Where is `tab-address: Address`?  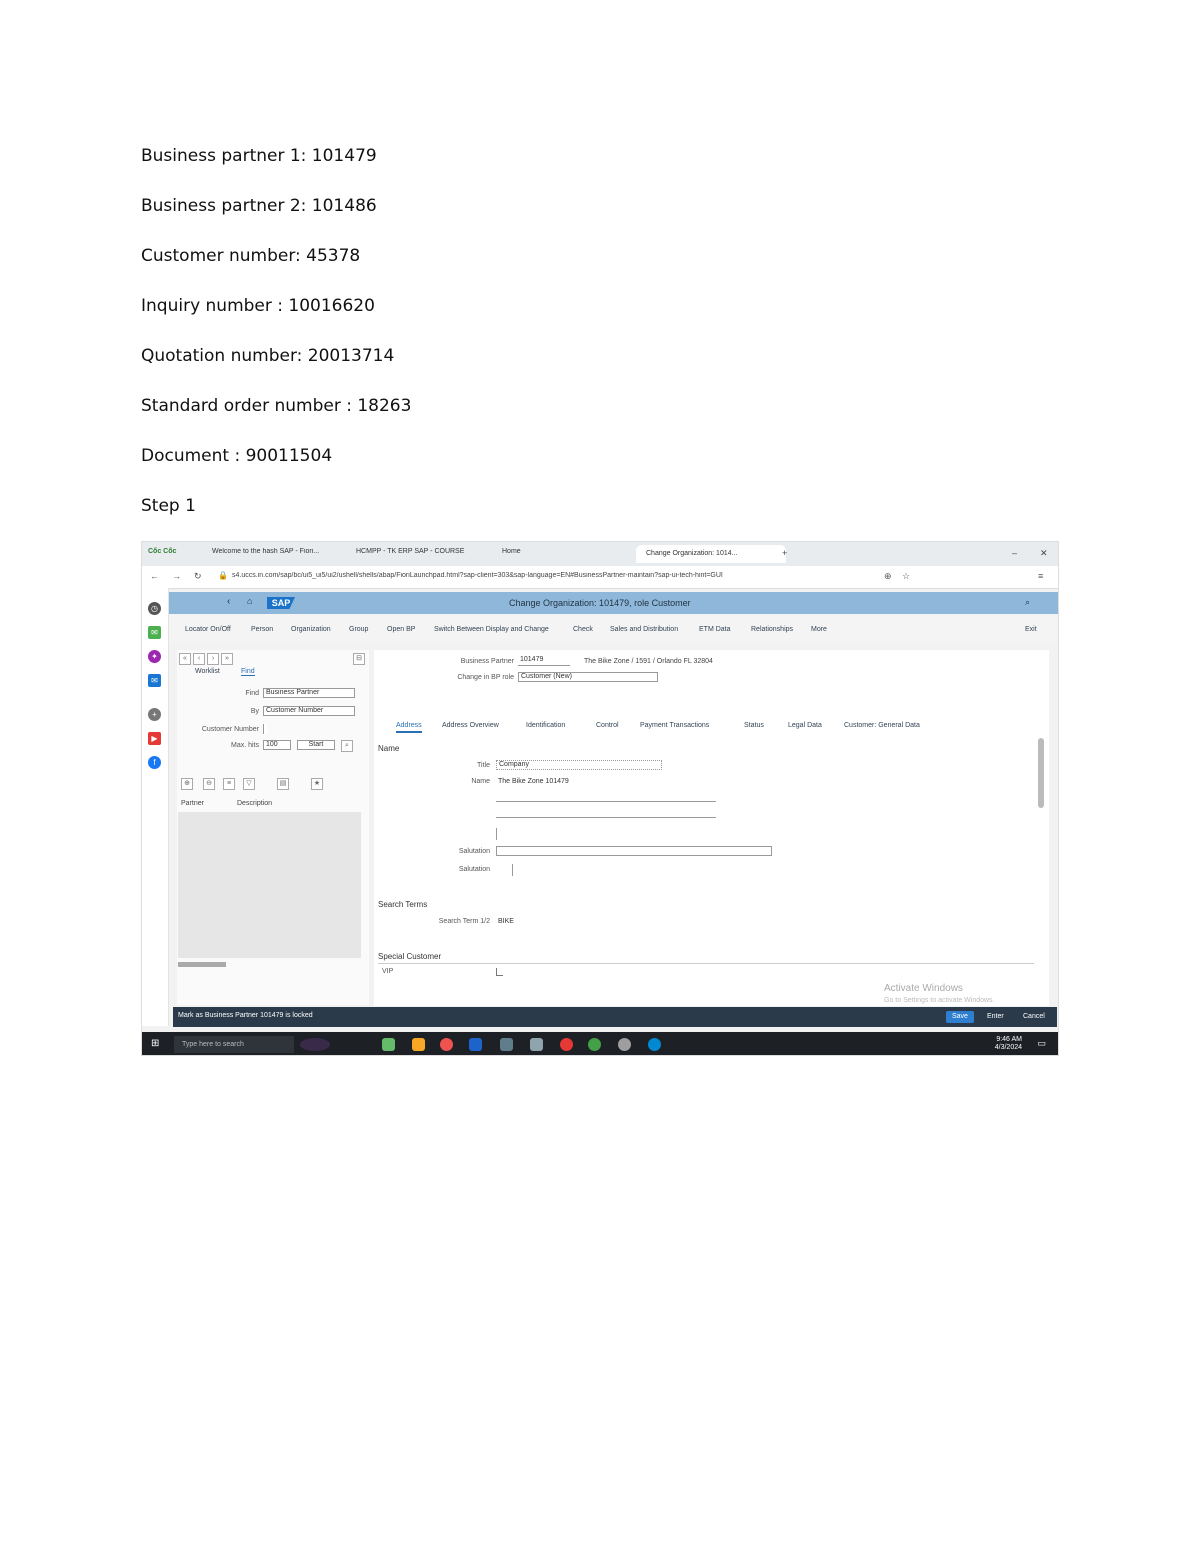 tab-address: Address is located at coordinates (409, 727).